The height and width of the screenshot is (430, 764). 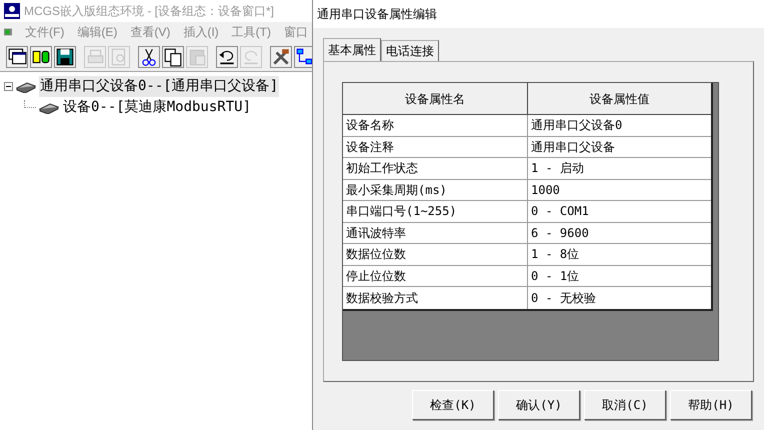 What do you see at coordinates (573, 147) in the screenshot?
I see `table-cell-text: 通用串口父设备` at bounding box center [573, 147].